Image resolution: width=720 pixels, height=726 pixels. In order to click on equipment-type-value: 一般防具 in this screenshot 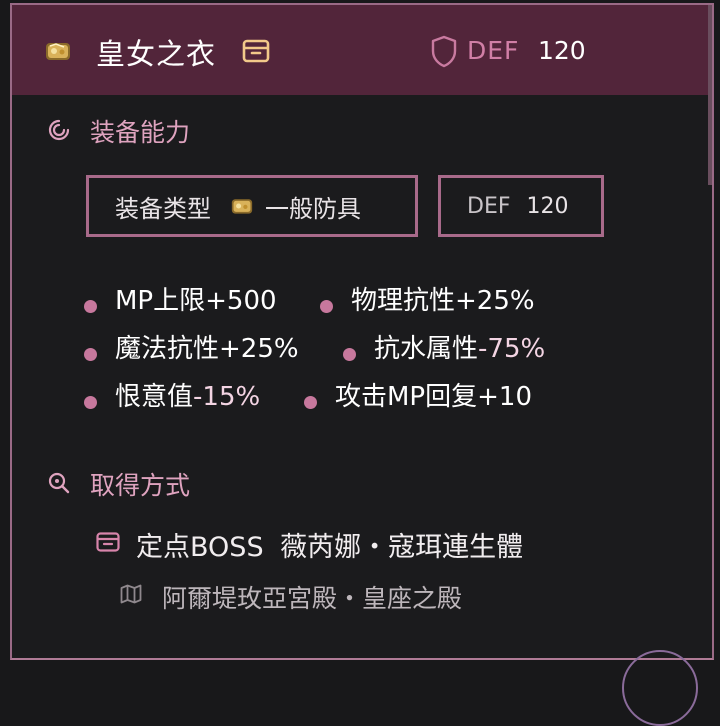, I will do `click(313, 208)`.